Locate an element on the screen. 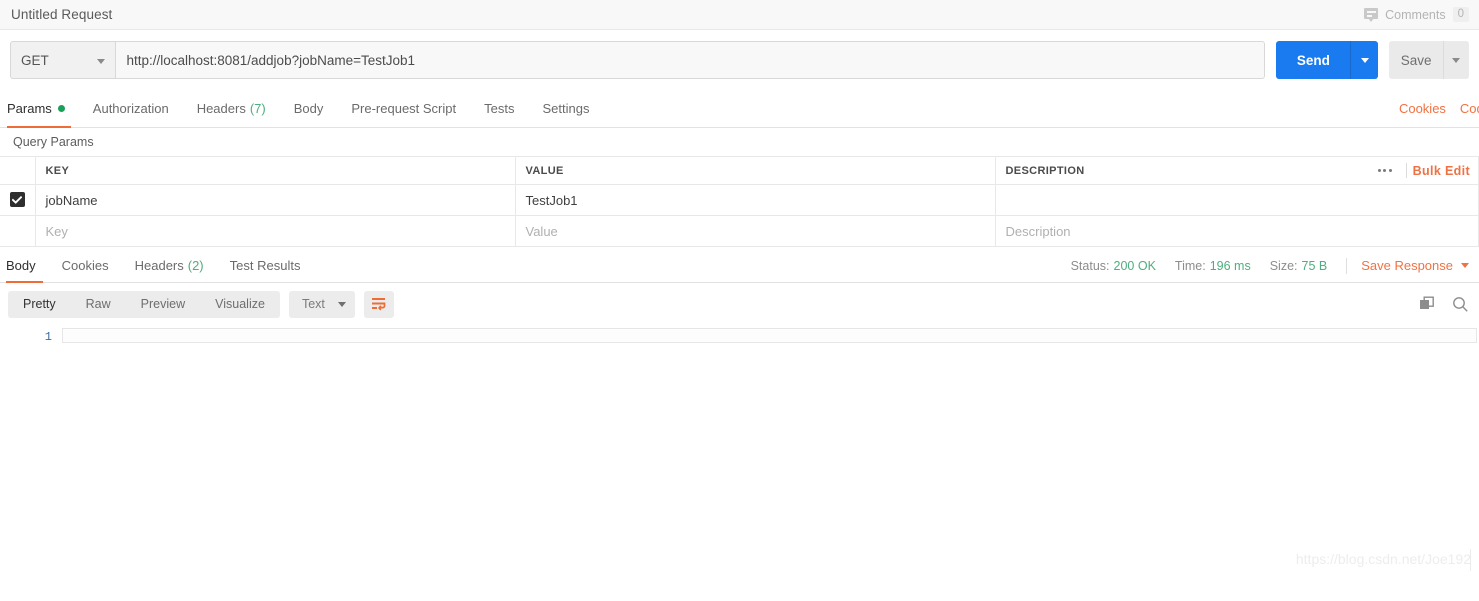  search-button is located at coordinates (1460, 304).